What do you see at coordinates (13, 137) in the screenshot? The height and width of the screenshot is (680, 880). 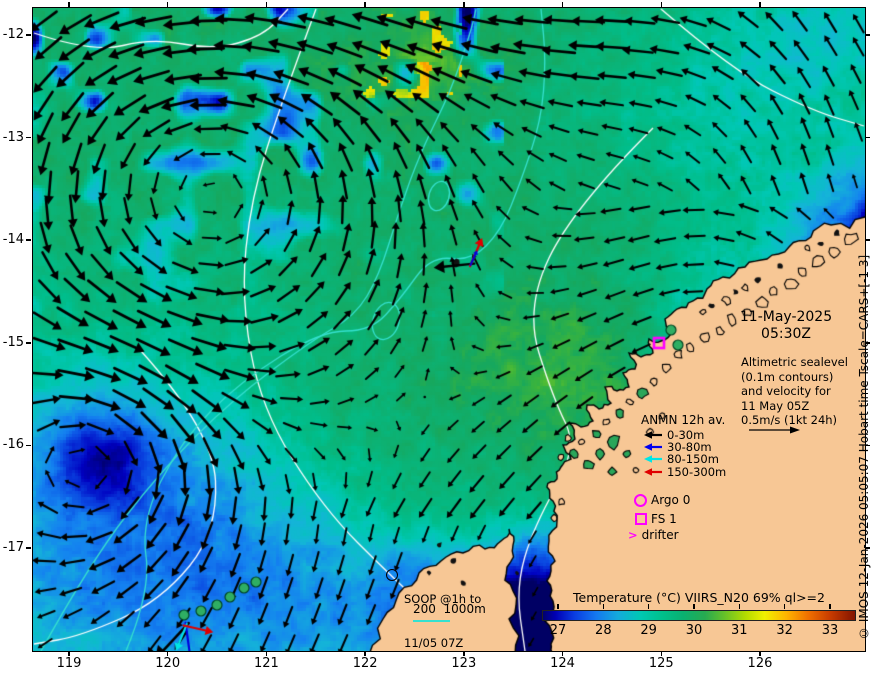 I see `y-tick-label: -13` at bounding box center [13, 137].